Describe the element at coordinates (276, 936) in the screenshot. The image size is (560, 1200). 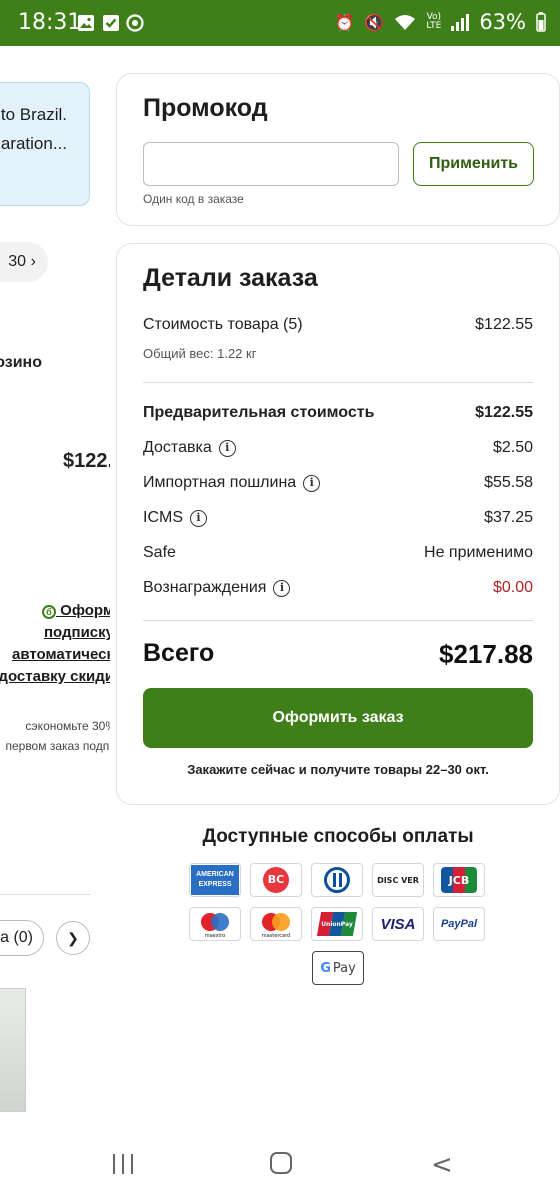
I see `mastercard-text: mastercard` at that location.